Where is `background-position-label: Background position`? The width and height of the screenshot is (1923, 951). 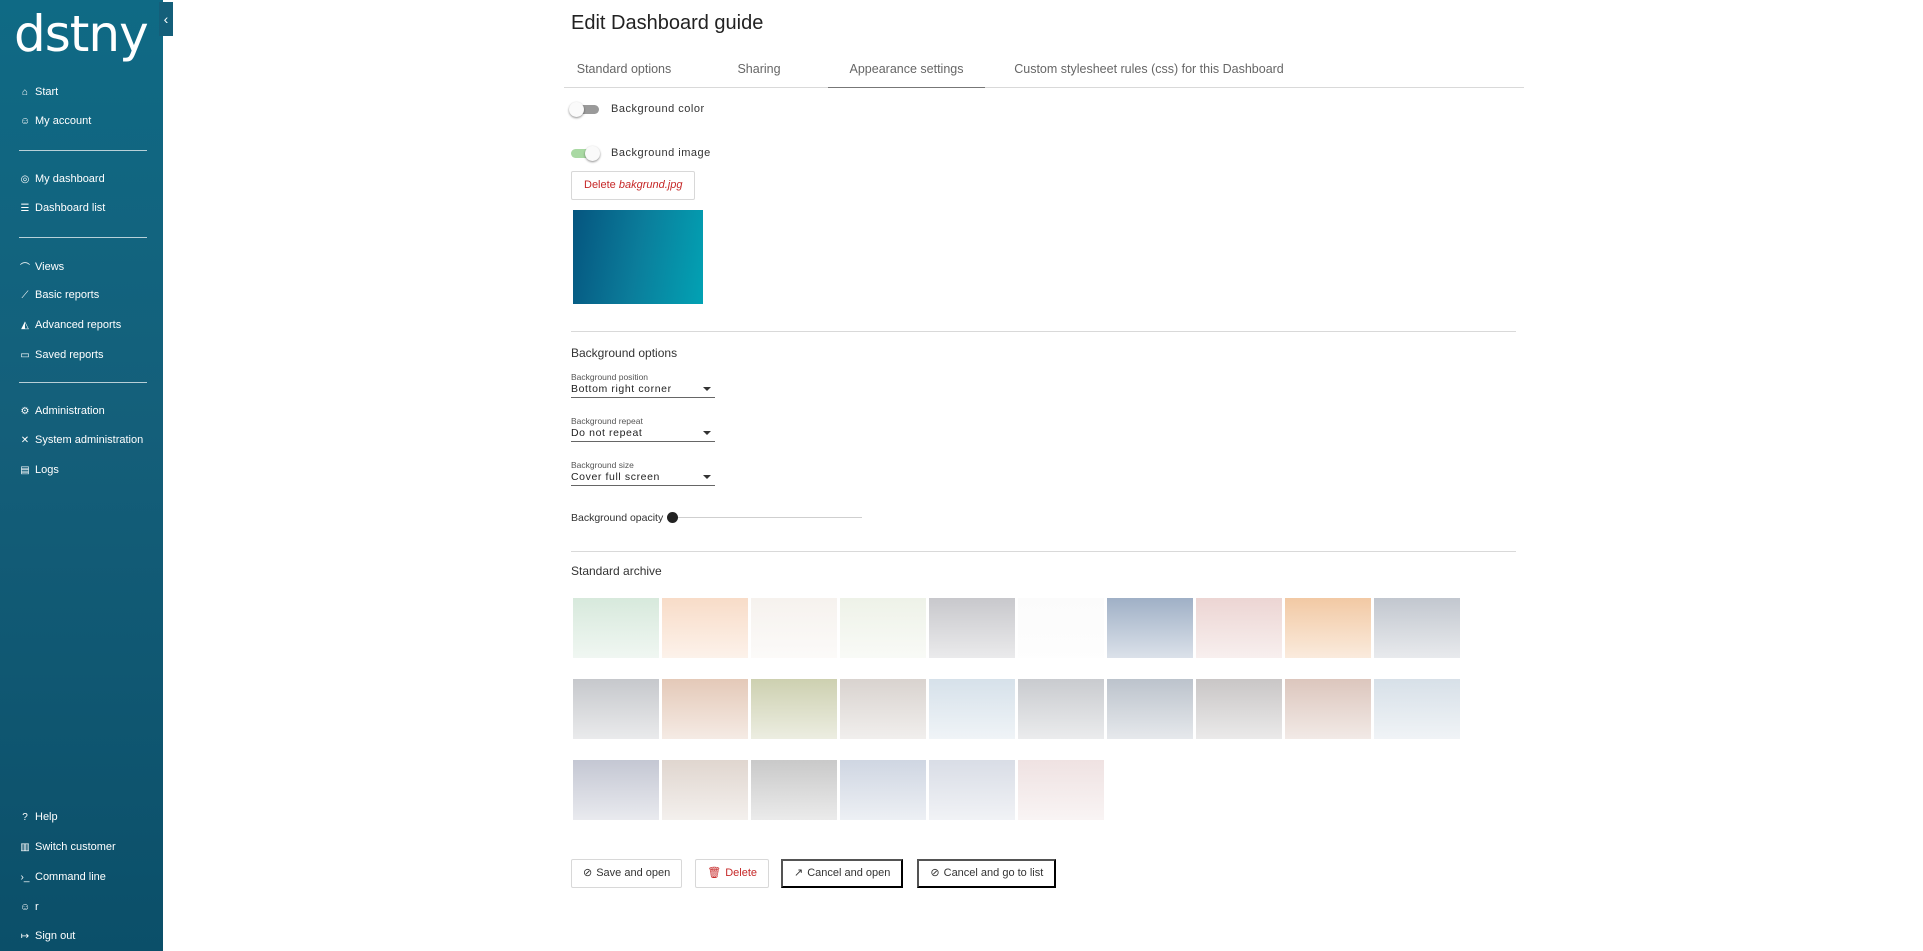 background-position-label: Background position is located at coordinates (610, 377).